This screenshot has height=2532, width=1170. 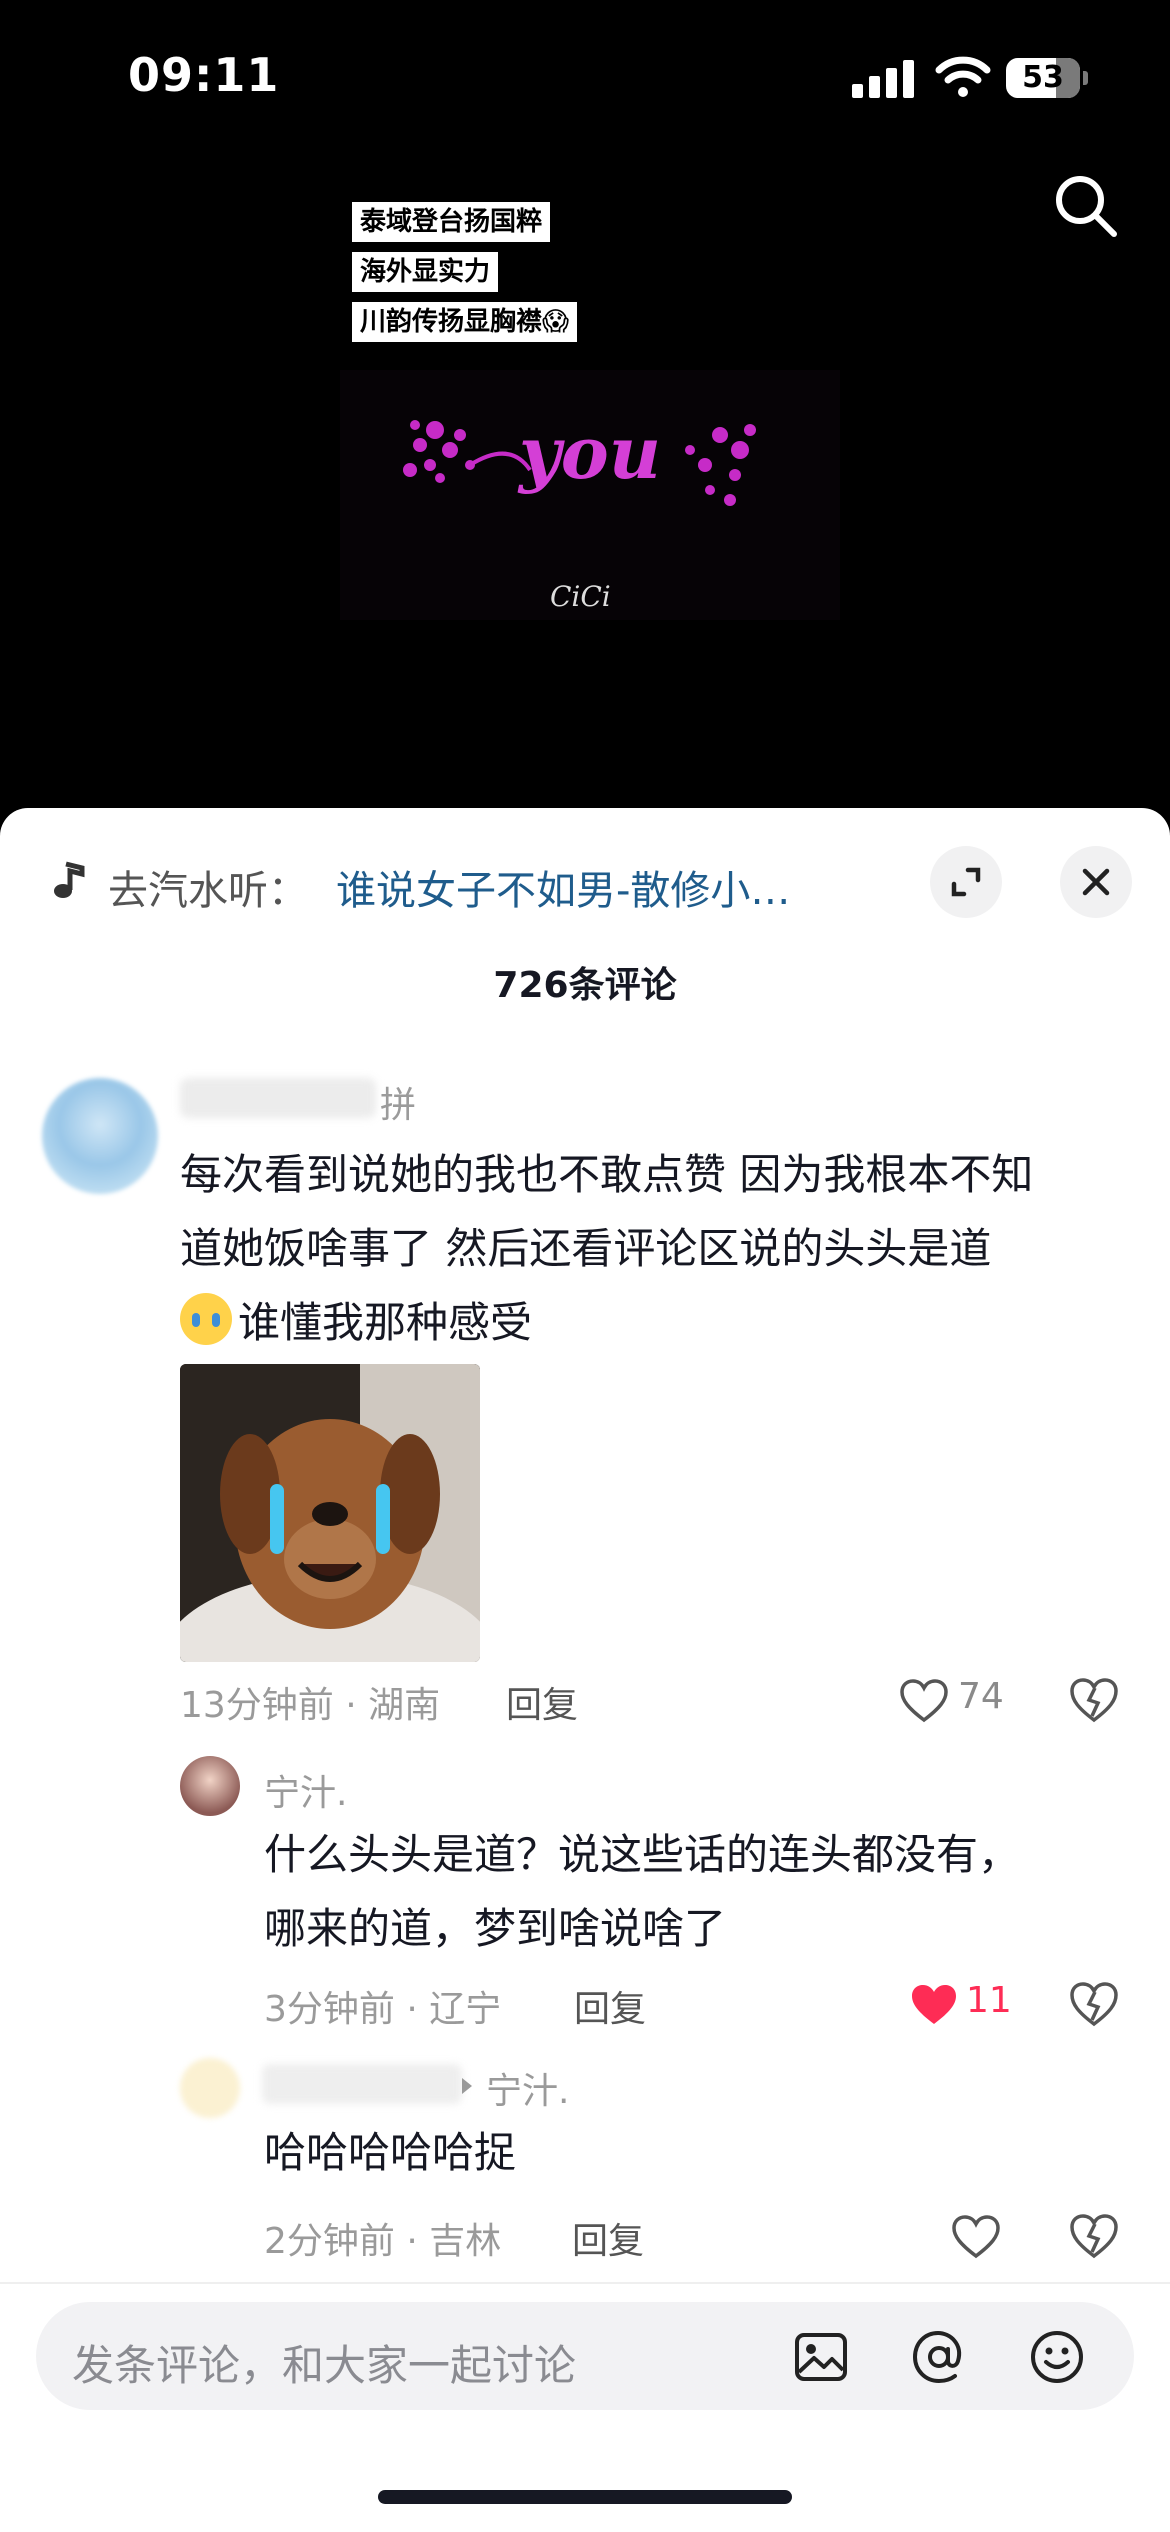 I want to click on home-indicator, so click(x=585, y=2497).